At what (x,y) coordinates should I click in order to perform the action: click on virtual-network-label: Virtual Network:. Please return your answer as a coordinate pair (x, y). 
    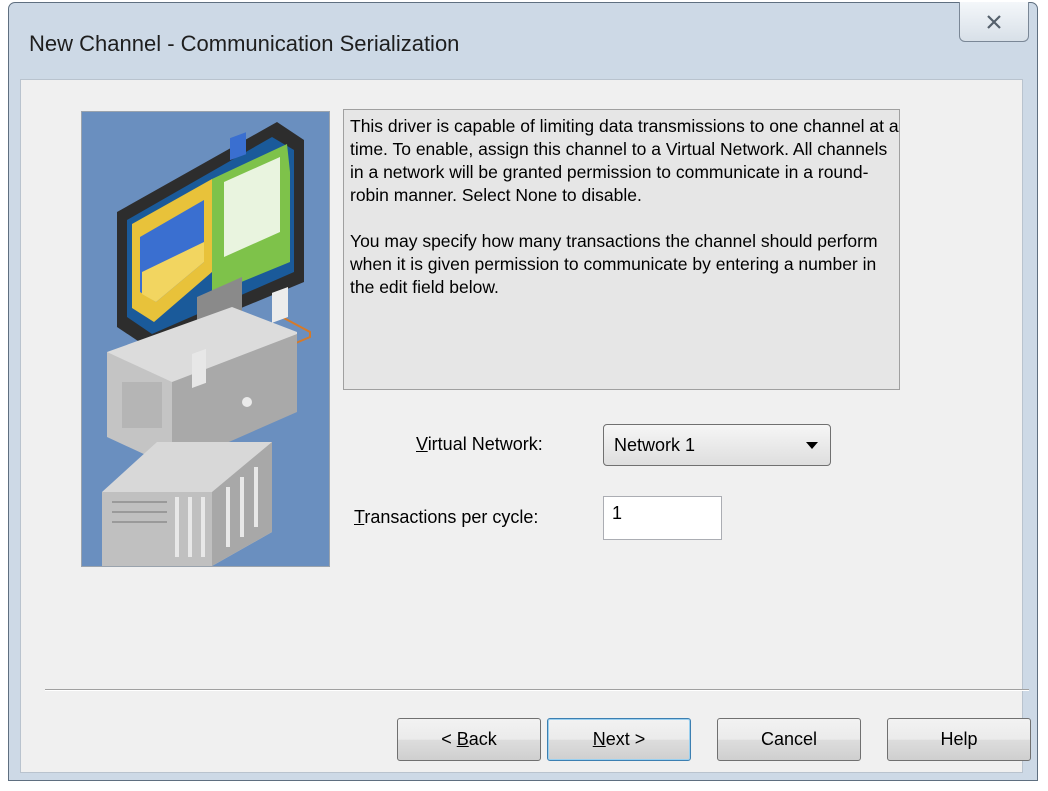
    Looking at the image, I should click on (479, 444).